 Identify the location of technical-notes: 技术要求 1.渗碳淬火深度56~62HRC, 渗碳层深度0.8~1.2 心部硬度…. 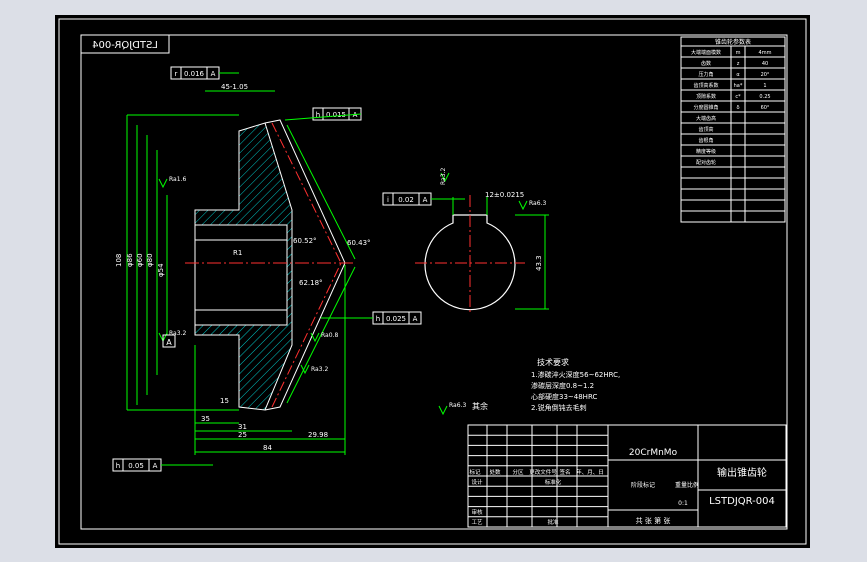
(575, 384).